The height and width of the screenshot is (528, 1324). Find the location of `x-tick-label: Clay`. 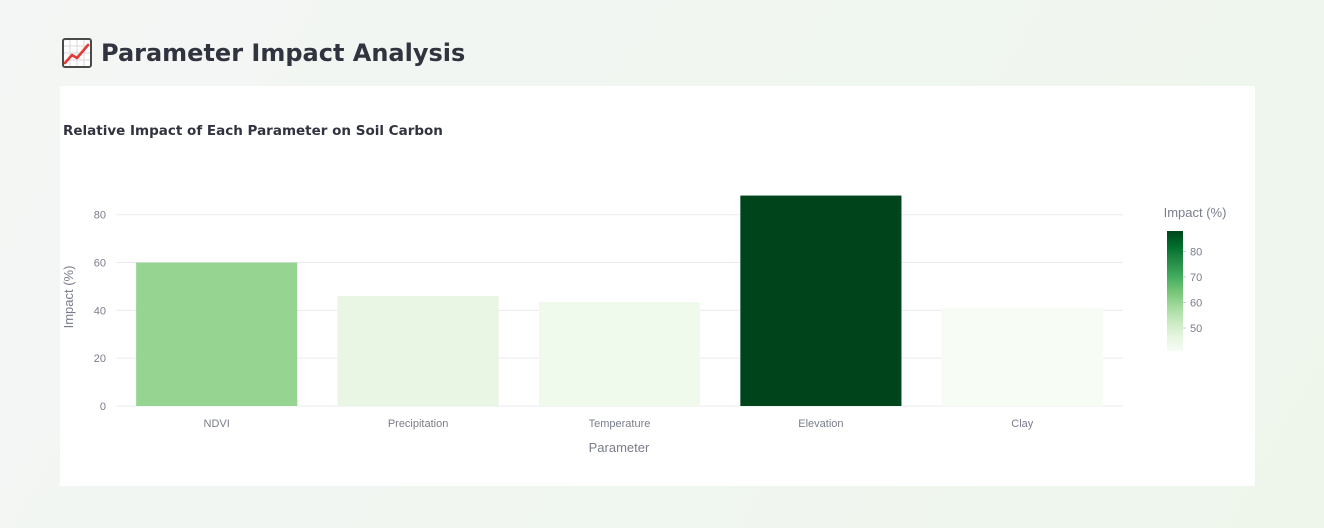

x-tick-label: Clay is located at coordinates (1022, 424).